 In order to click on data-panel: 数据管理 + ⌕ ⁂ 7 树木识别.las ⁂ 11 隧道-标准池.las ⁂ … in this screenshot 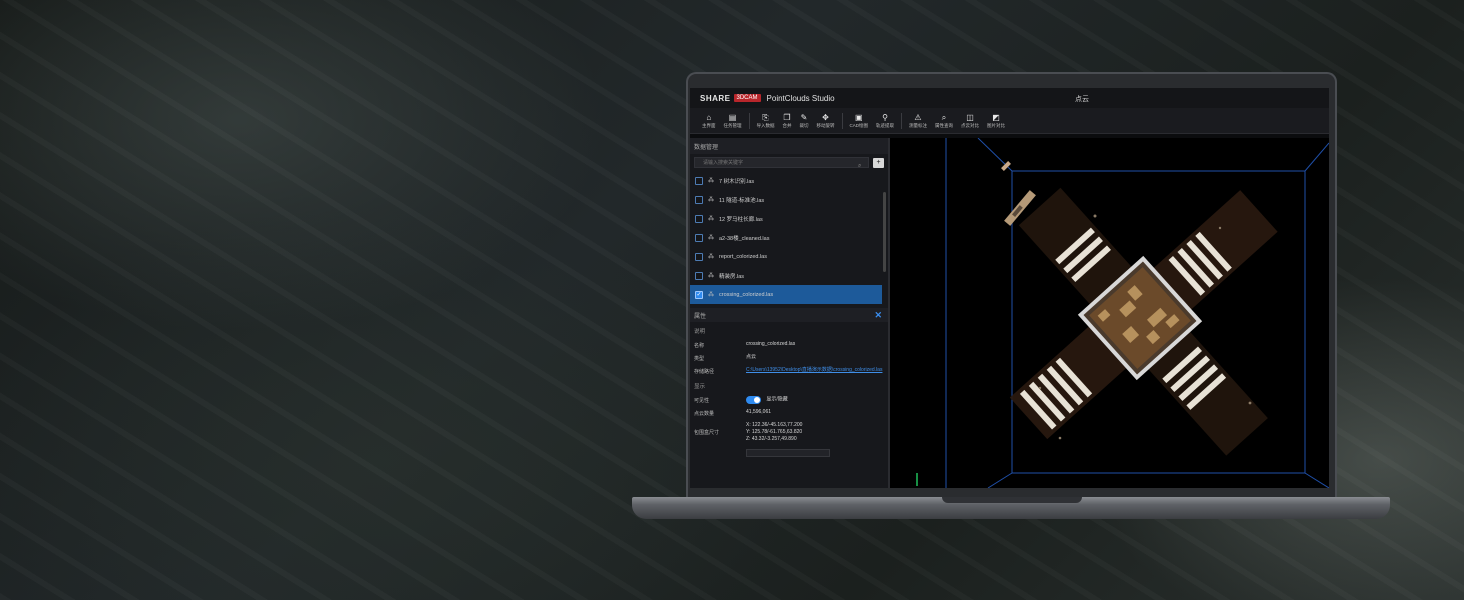, I will do `click(789, 313)`.